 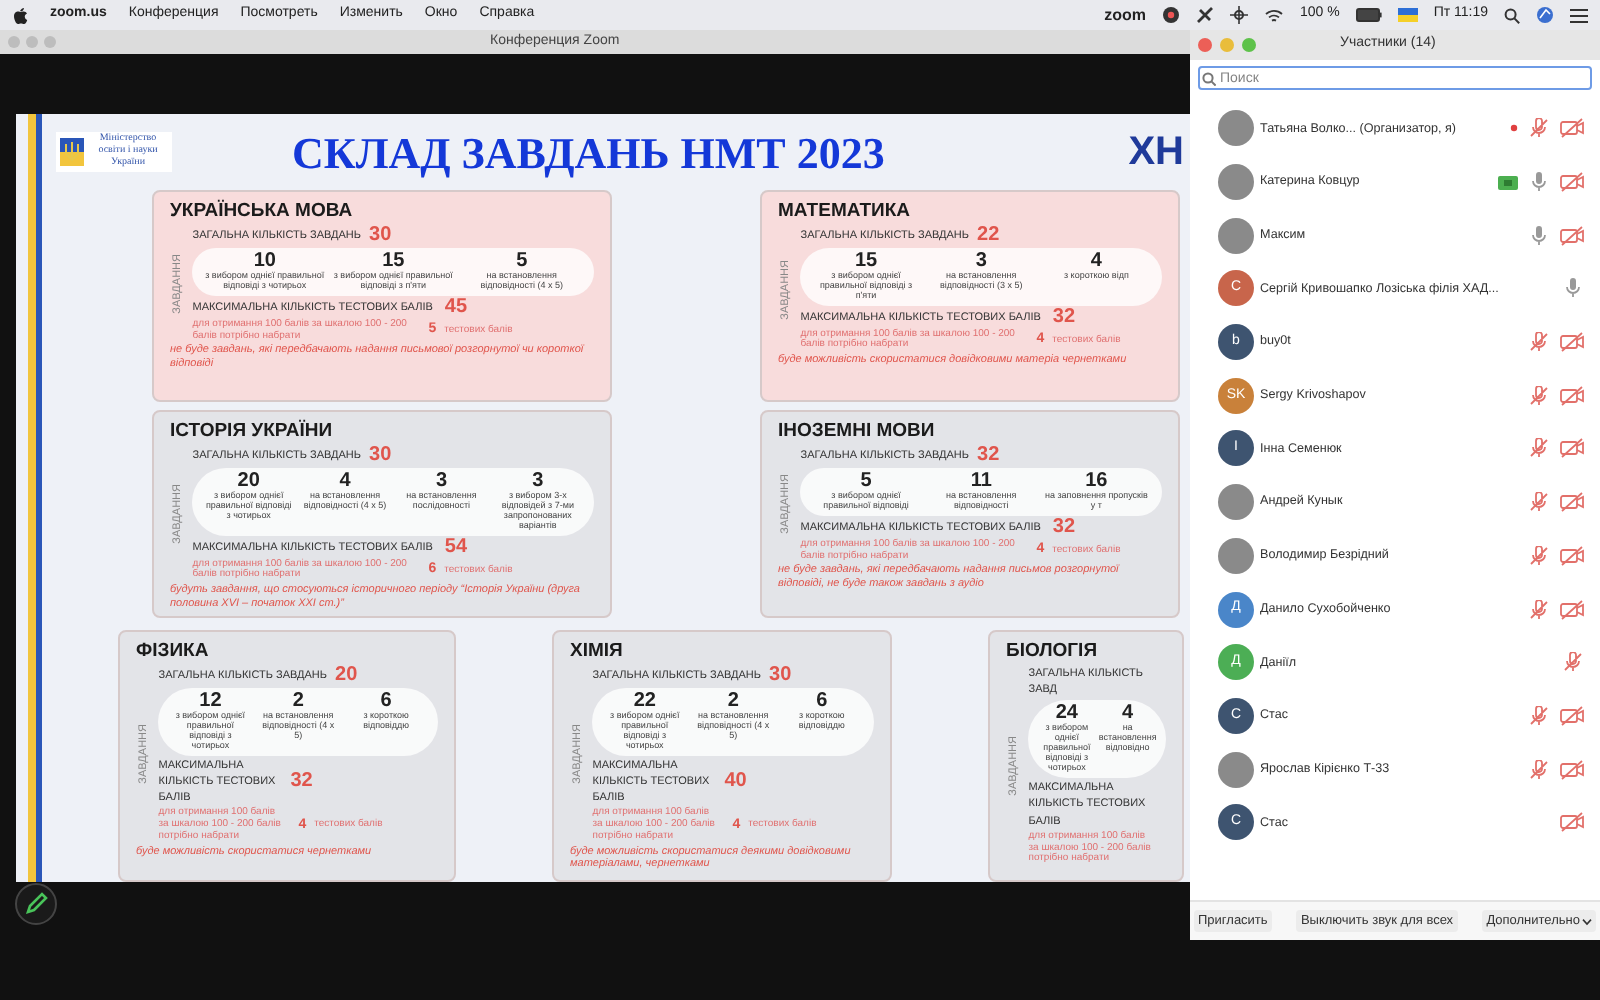 I want to click on apple-icon, so click(x=20, y=15).